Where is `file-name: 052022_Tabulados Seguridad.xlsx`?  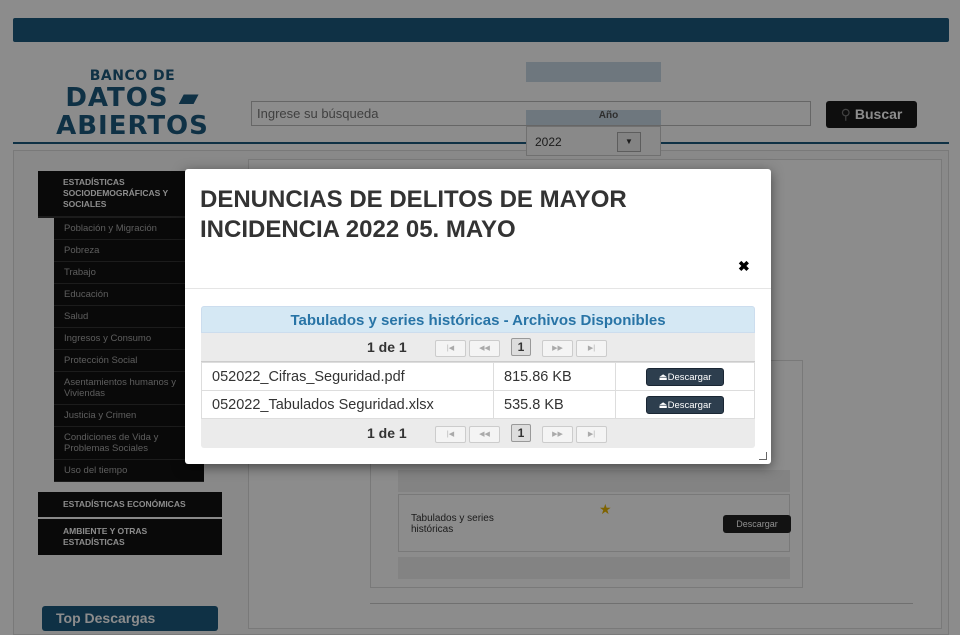 file-name: 052022_Tabulados Seguridad.xlsx is located at coordinates (347, 404).